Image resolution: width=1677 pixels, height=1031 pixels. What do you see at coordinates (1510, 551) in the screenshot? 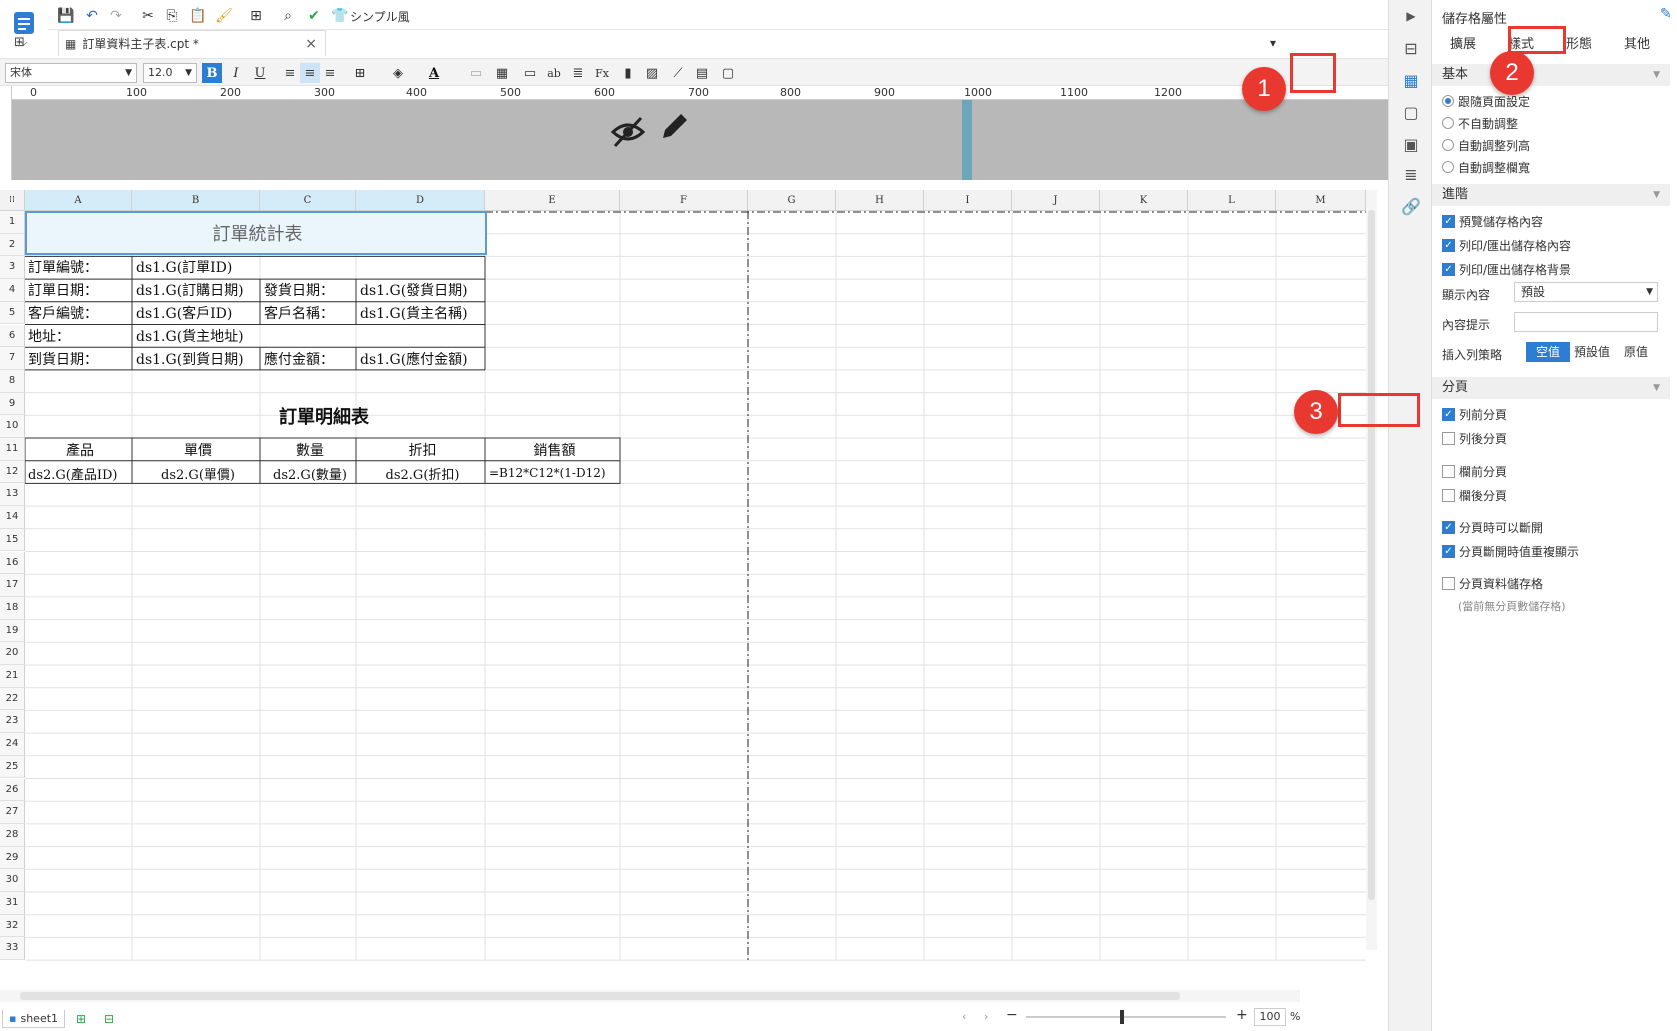
I see `check-repeat-value: ✓ 分頁斷開時值重複顯示` at bounding box center [1510, 551].